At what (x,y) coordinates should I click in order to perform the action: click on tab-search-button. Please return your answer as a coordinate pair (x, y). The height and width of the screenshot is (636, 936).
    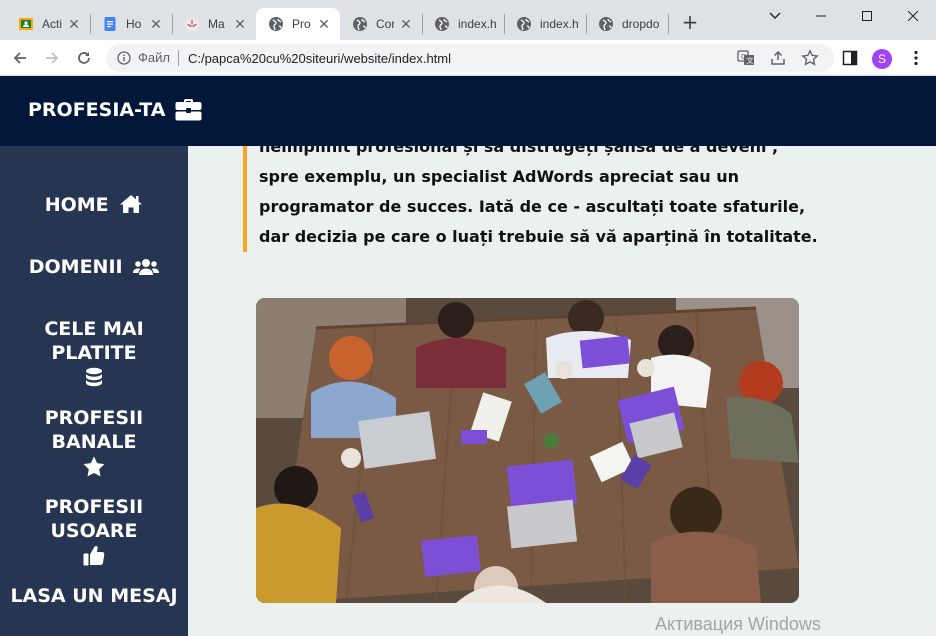
    Looking at the image, I should click on (775, 16).